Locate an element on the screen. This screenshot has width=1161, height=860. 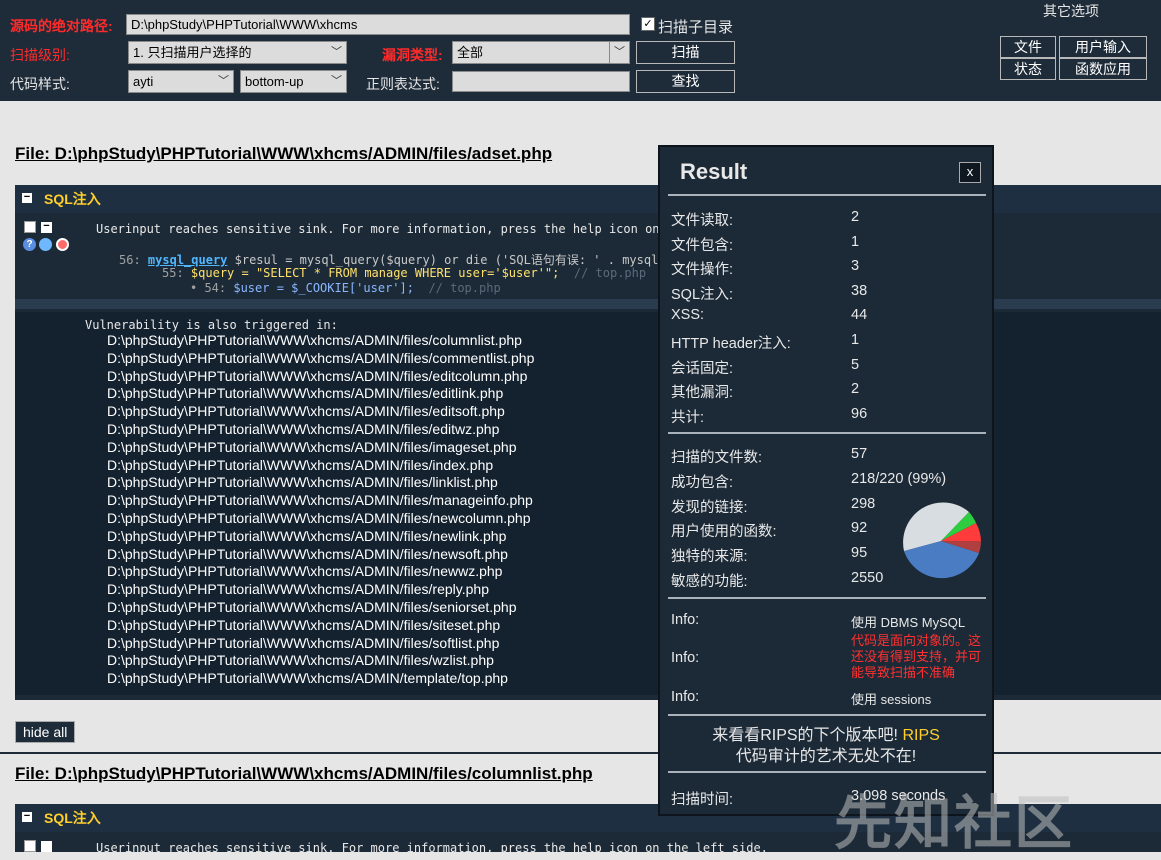
level-select: 1. 只扫描用户选择的 ﹀ is located at coordinates (237, 52).